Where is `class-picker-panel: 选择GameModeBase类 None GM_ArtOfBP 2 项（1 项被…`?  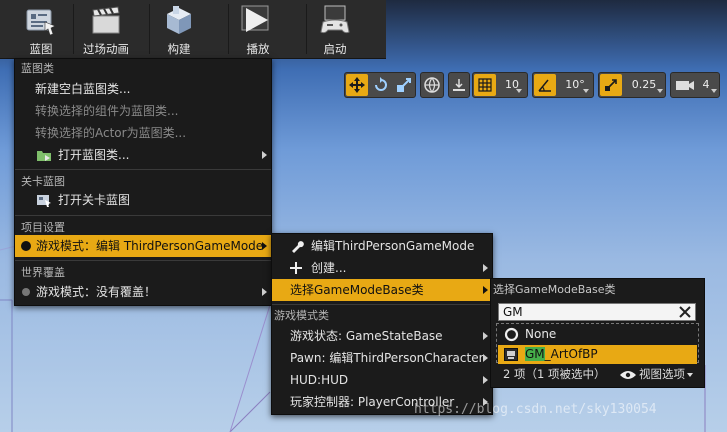
class-picker-panel: 选择GameModeBase类 None GM_ArtOfBP 2 项（1 项被… is located at coordinates (597, 333).